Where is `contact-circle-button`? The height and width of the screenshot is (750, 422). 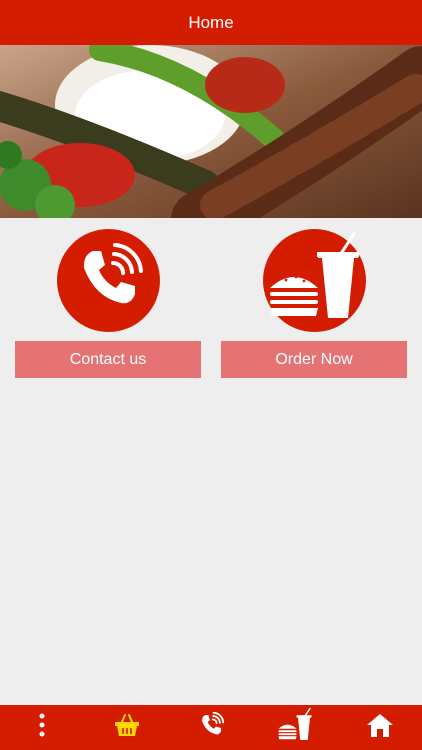 contact-circle-button is located at coordinates (108, 280).